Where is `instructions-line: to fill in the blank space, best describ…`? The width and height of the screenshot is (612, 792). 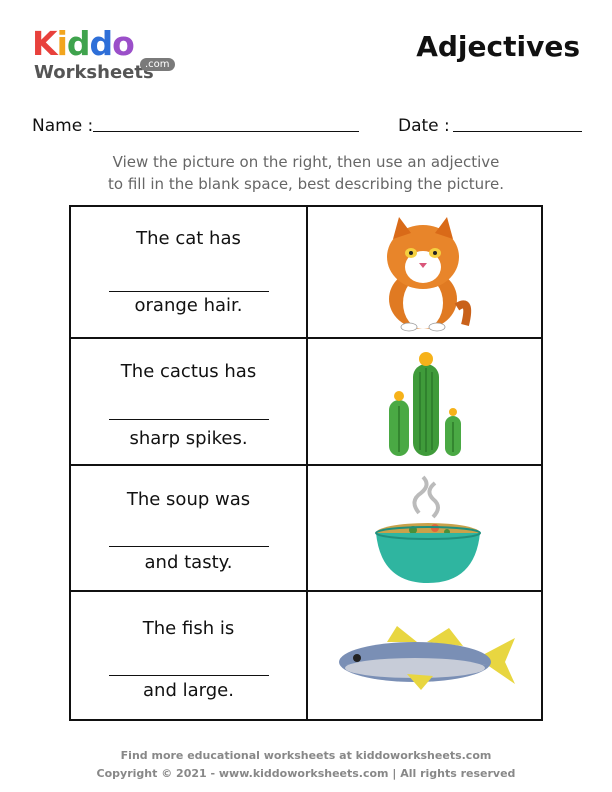 instructions-line: to fill in the blank space, best describ… is located at coordinates (306, 184).